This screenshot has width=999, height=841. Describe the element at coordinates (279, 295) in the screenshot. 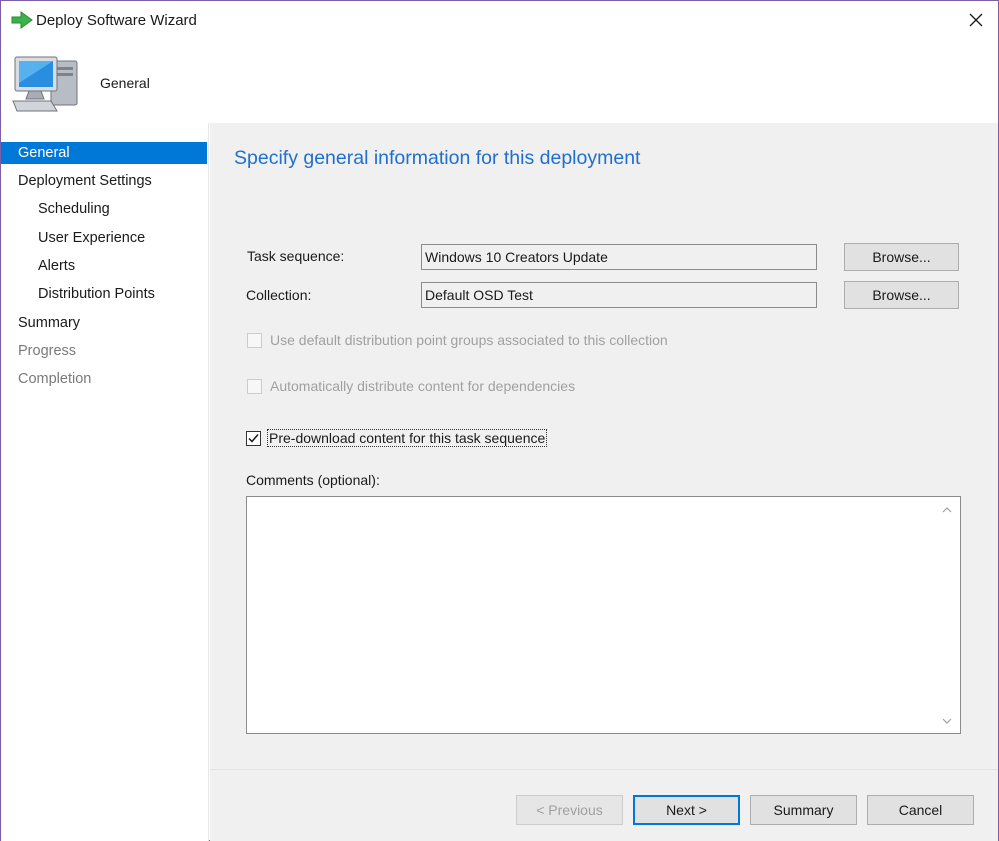

I see `collection-label: Collection:` at that location.